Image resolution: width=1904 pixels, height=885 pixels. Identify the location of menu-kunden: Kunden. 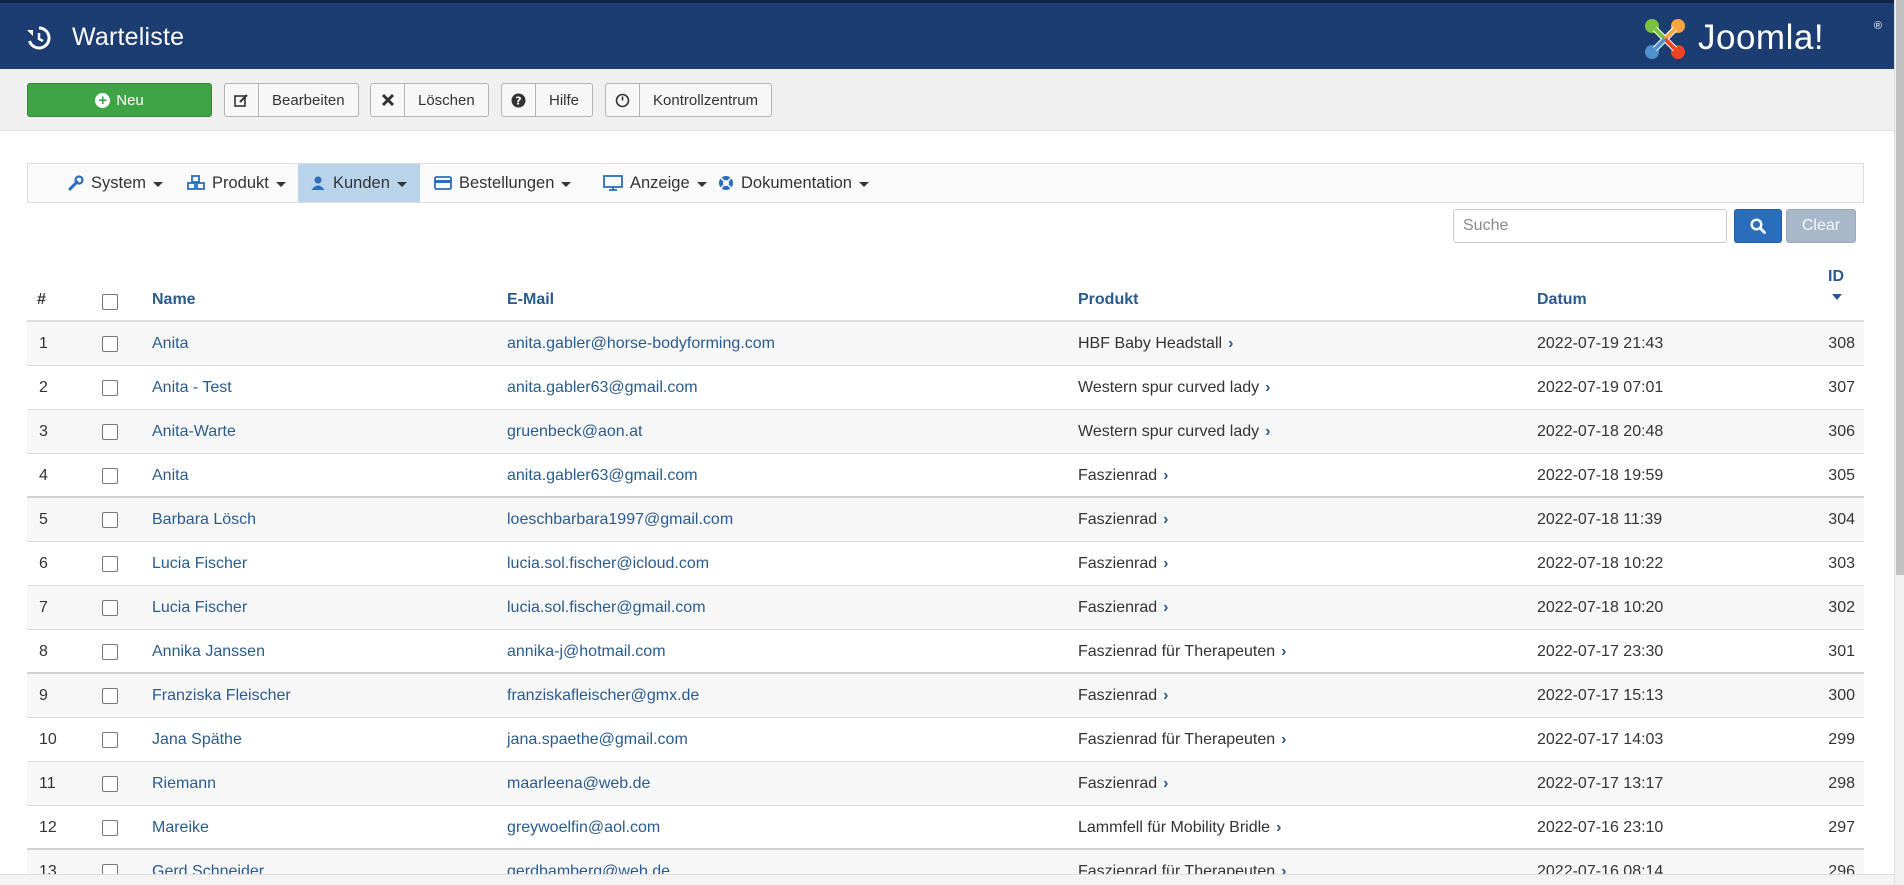
(359, 183).